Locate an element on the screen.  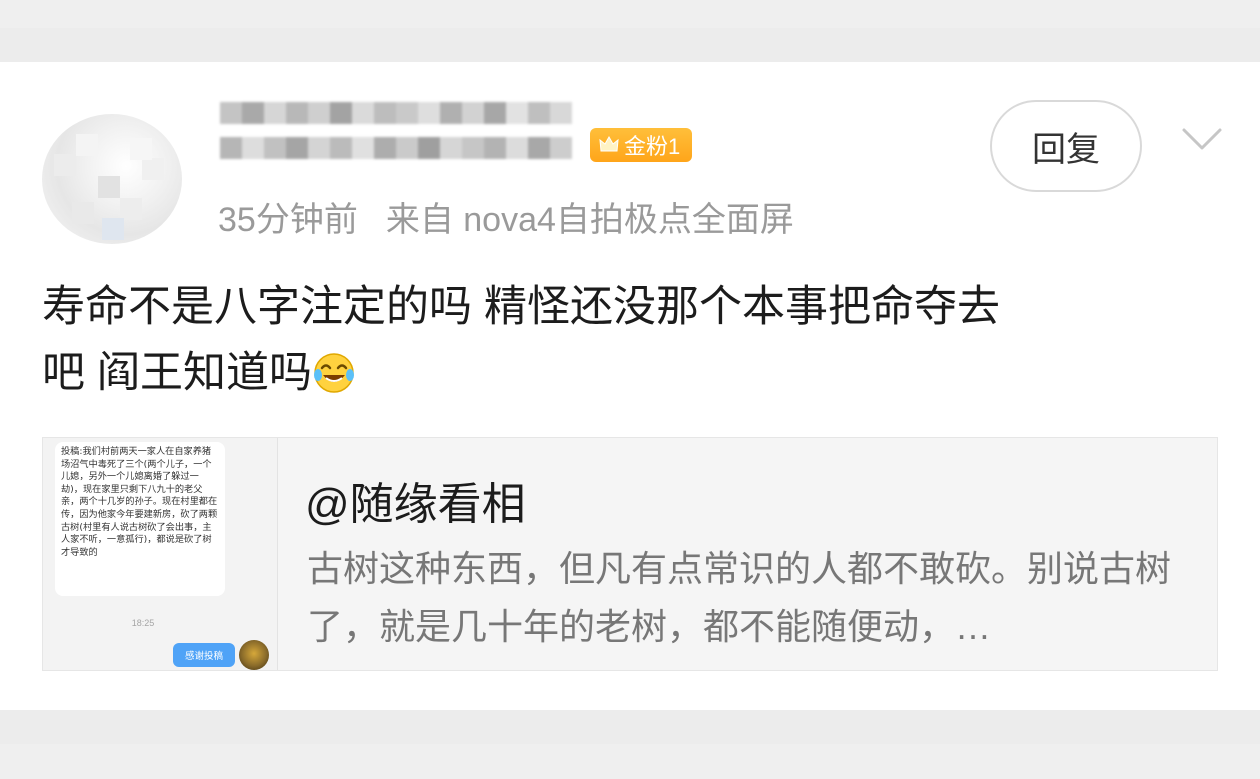
top-separator is located at coordinates (630, 31).